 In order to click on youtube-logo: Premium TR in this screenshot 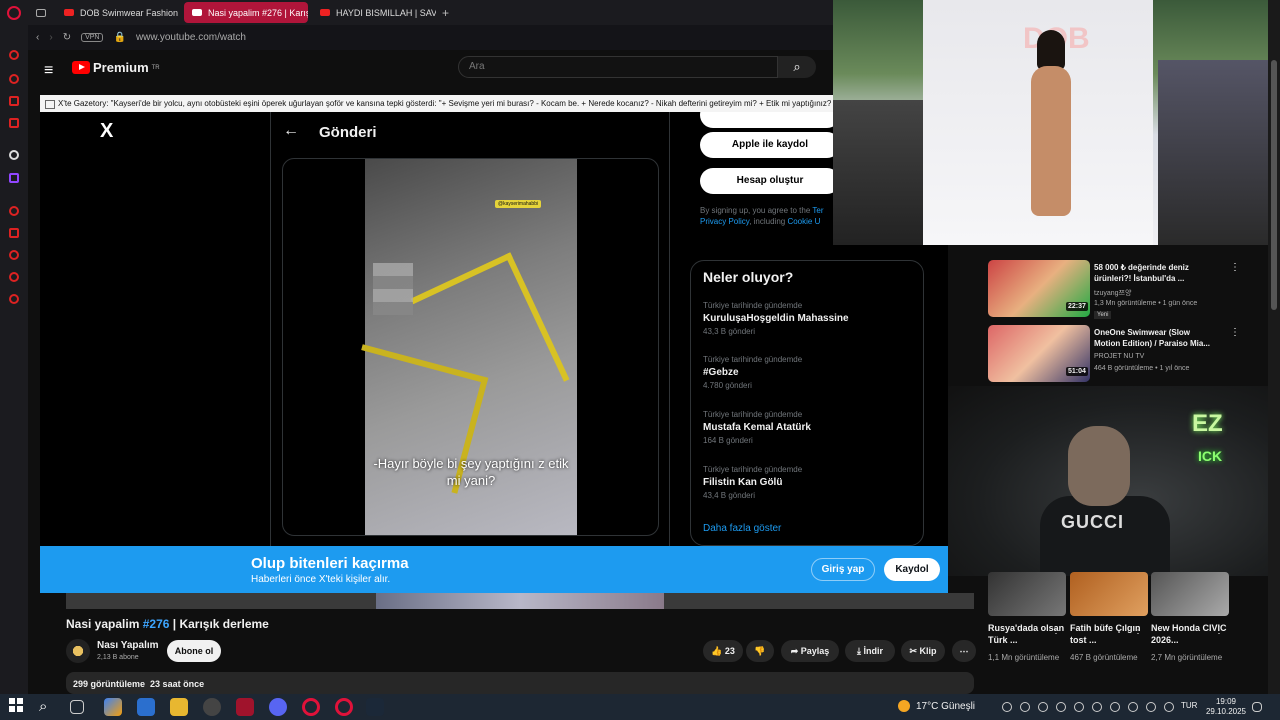, I will do `click(116, 67)`.